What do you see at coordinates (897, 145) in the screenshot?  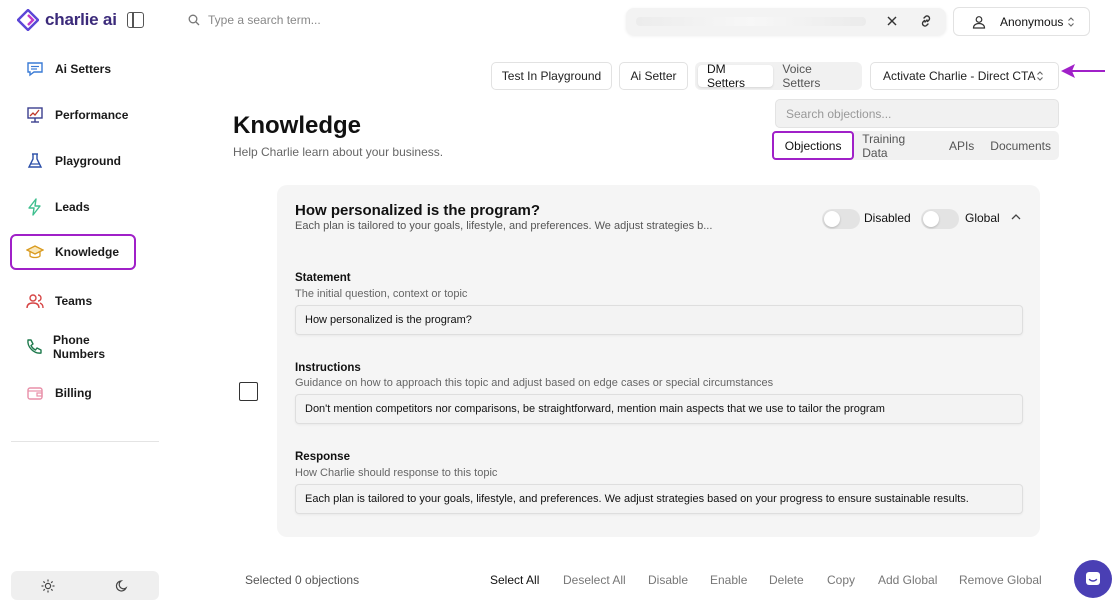 I see `tab-training-data: Training Data` at bounding box center [897, 145].